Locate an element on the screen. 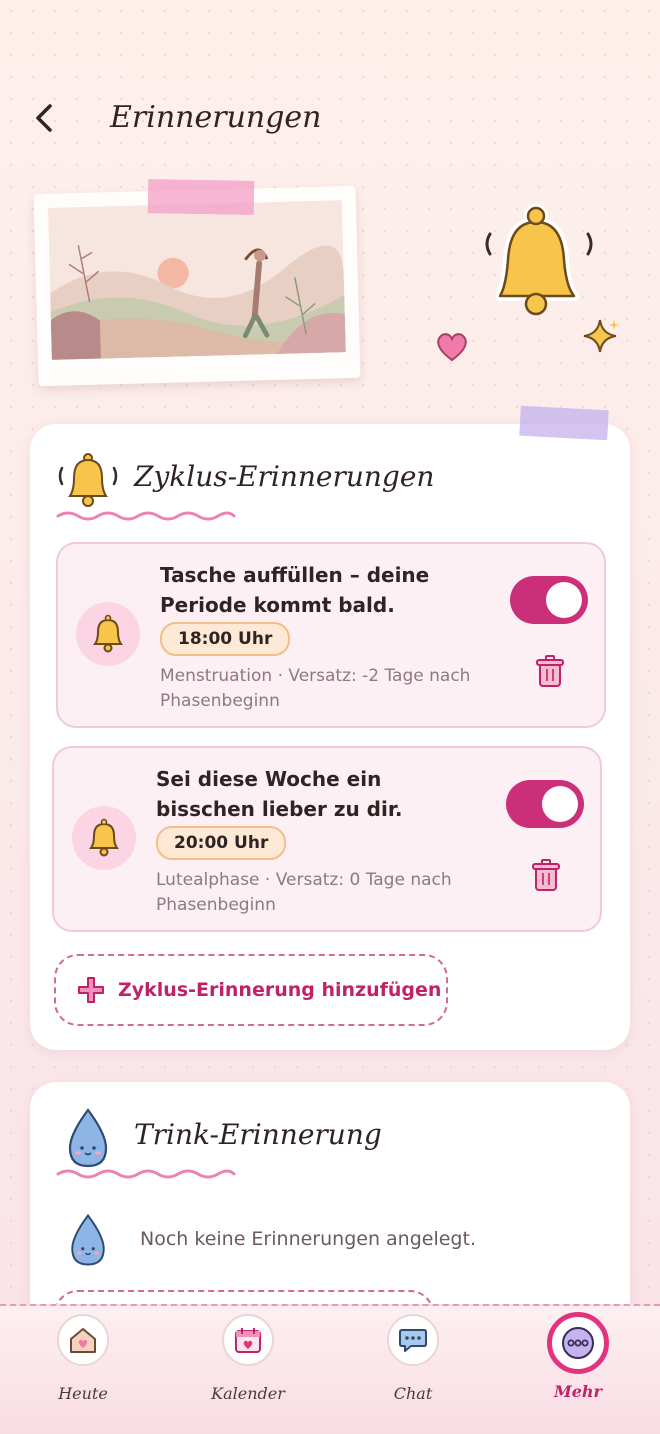  drink-card-header: Trink-Erinnerung is located at coordinates (316, 1138).